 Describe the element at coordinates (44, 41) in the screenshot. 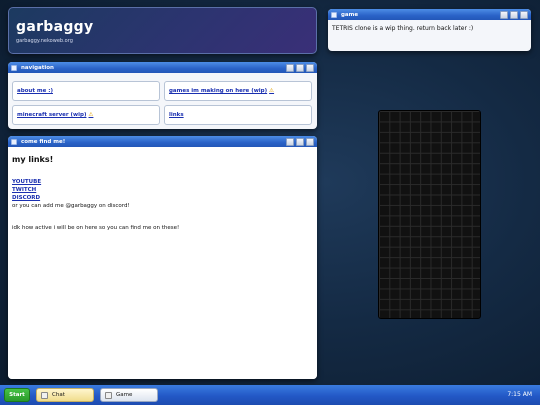

I see `site-subtitle: garbaggy.nekoweb.org` at that location.